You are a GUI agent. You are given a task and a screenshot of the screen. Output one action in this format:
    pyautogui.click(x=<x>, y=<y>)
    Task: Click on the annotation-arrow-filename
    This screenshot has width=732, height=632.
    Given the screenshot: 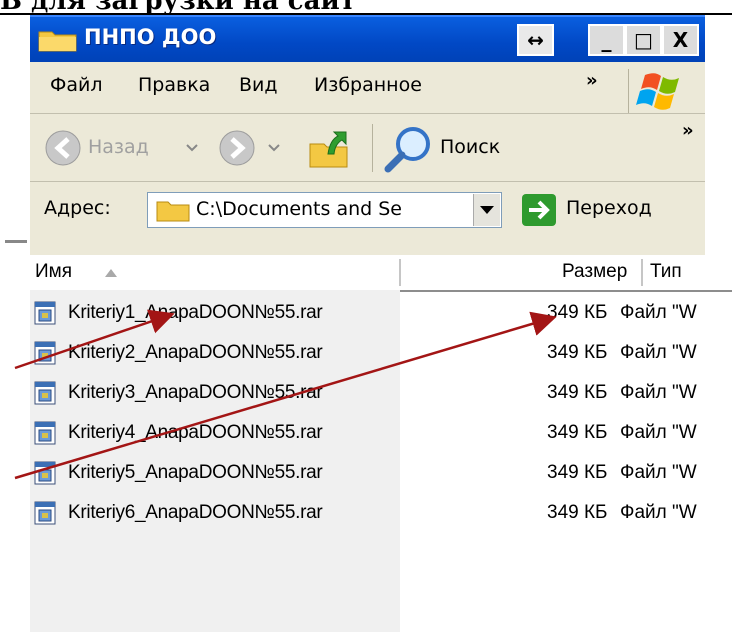 What is the action you would take?
    pyautogui.click(x=94, y=339)
    